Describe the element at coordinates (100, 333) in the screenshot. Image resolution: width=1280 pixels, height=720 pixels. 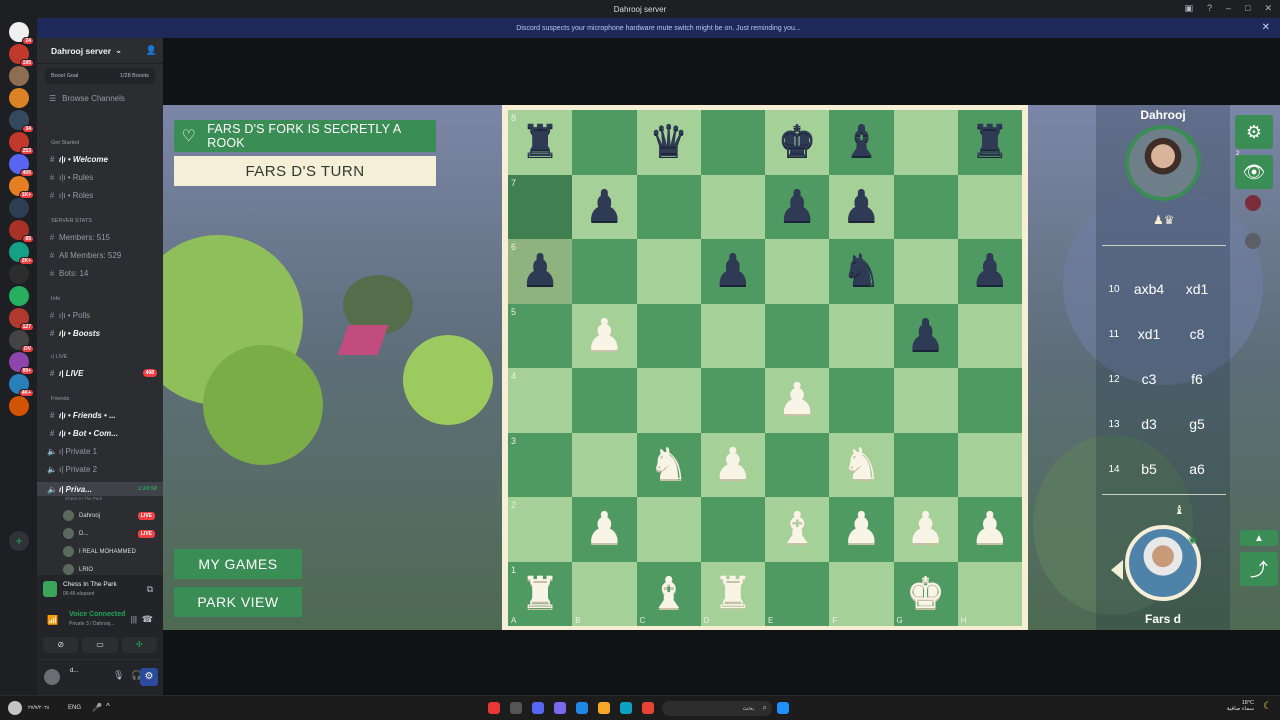
I see `channel-item: # ı|ı • Boosts` at that location.